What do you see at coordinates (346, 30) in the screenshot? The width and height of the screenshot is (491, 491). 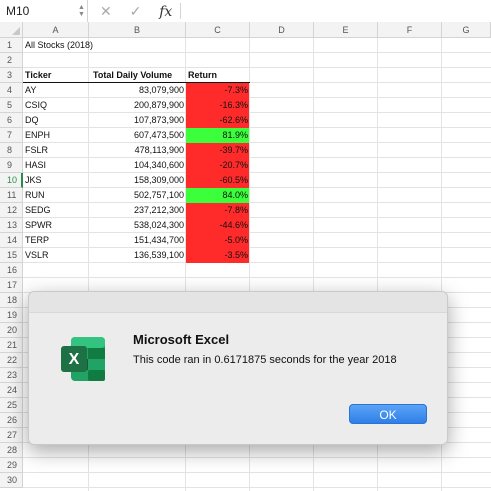 I see `column-header-e: E` at bounding box center [346, 30].